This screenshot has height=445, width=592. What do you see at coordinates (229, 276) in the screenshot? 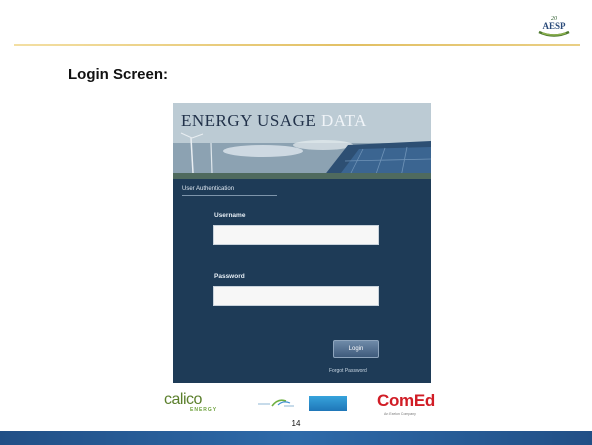
I see `password-label: Password` at bounding box center [229, 276].